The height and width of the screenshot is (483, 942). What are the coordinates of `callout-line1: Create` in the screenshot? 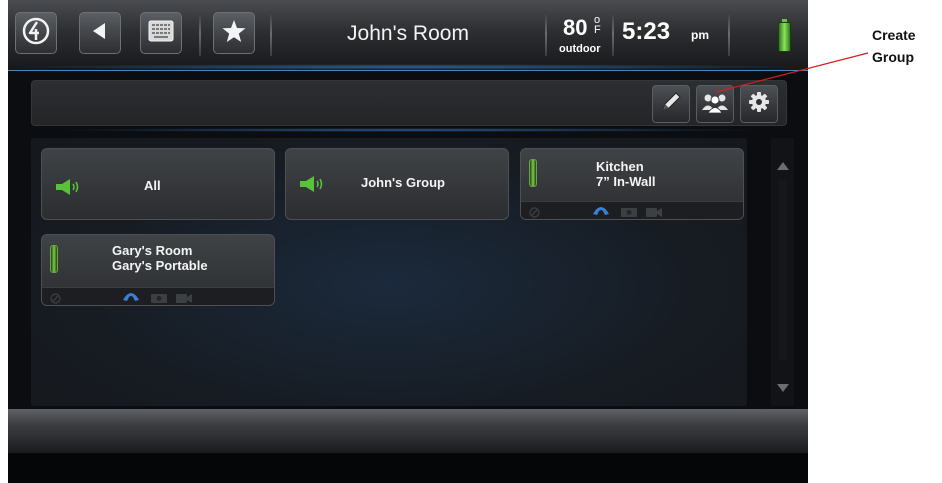 It's located at (894, 35).